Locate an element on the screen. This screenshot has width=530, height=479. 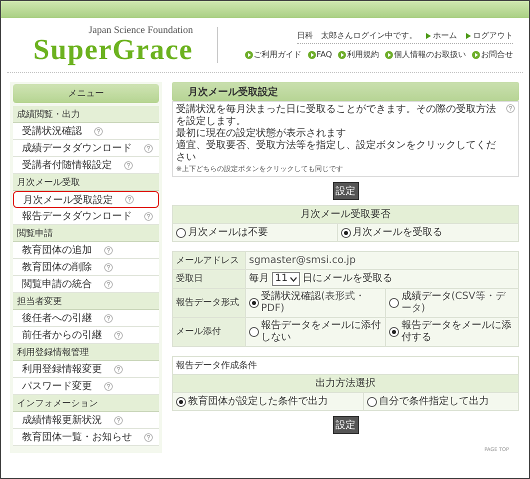
menu-section: インフォメーション is located at coordinates (86, 403).